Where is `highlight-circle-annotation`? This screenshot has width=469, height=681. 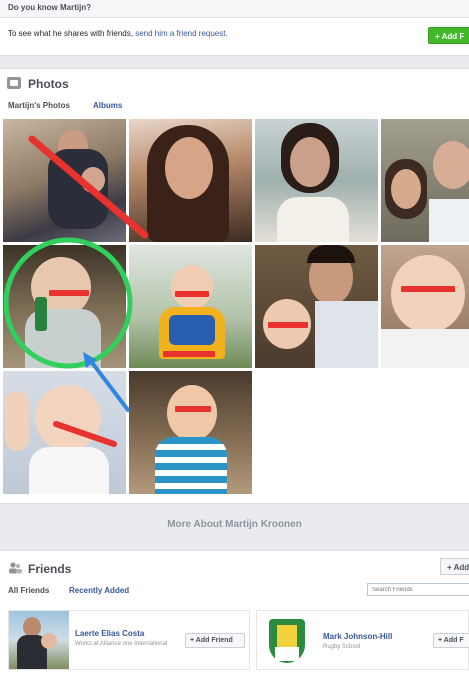 highlight-circle-annotation is located at coordinates (68, 303).